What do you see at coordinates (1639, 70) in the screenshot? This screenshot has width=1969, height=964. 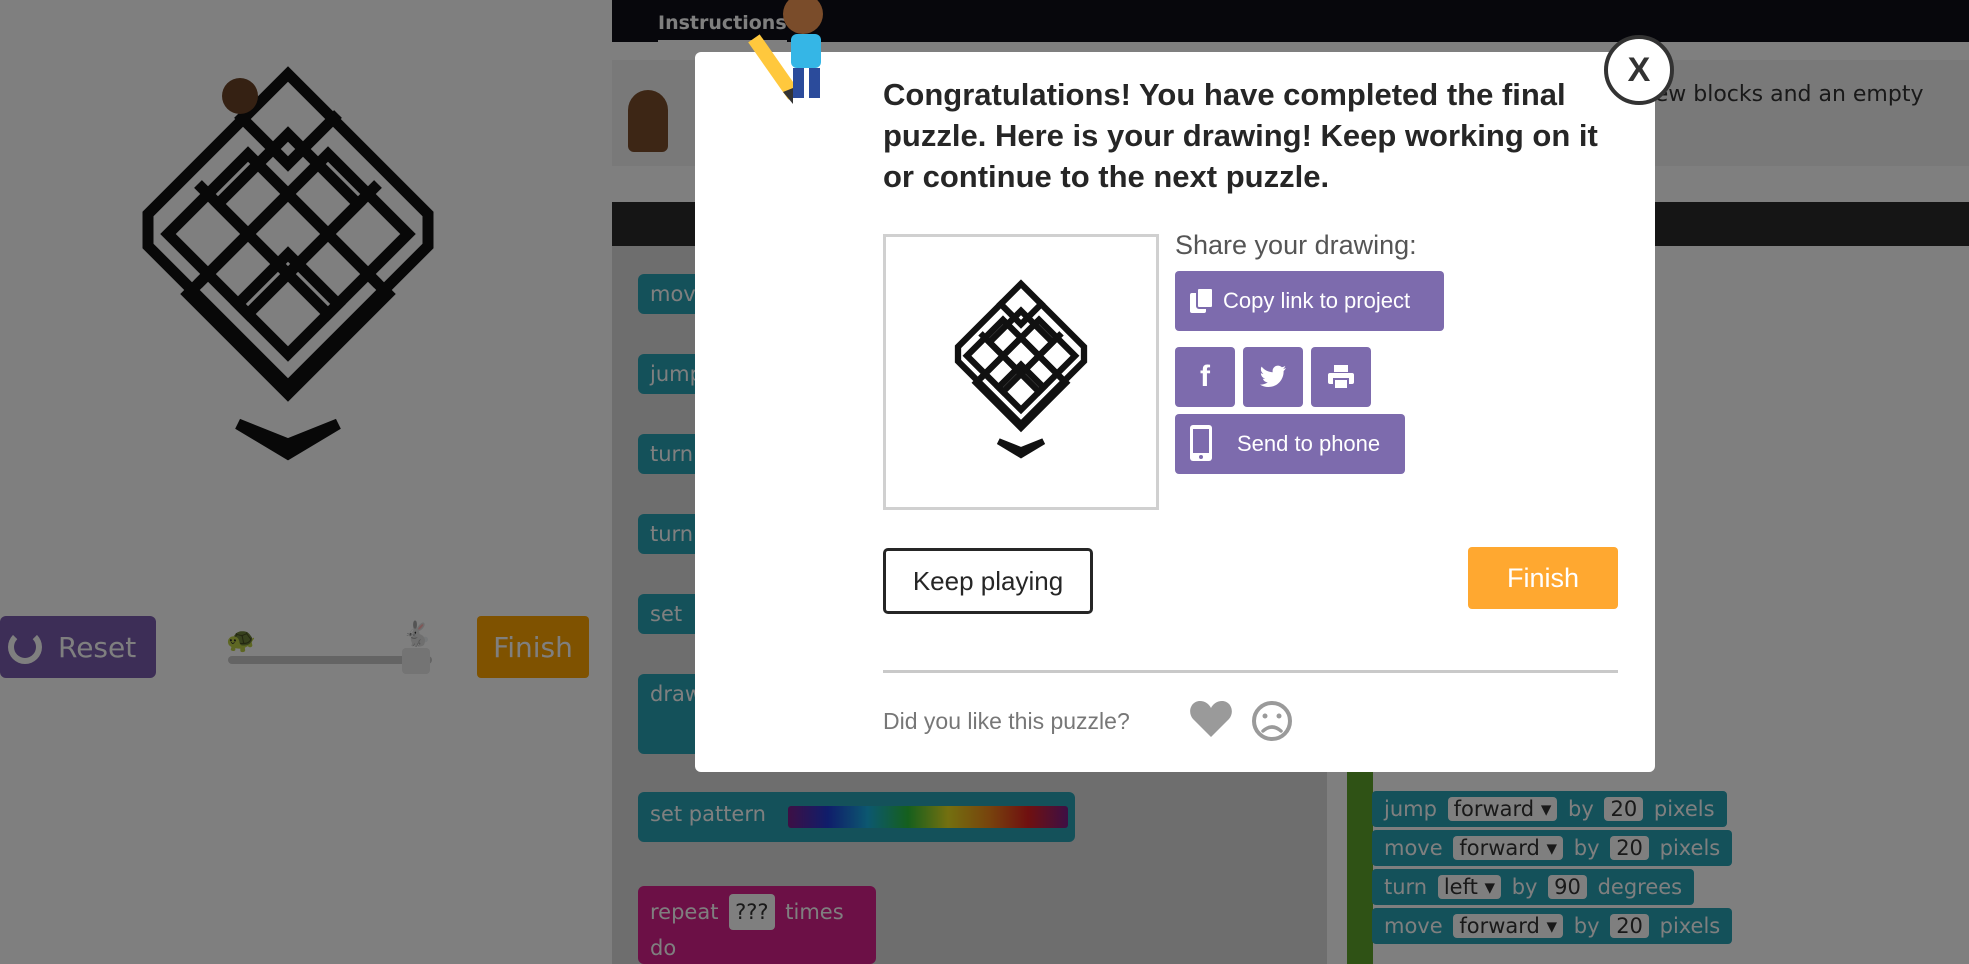 I see `close-button: X` at bounding box center [1639, 70].